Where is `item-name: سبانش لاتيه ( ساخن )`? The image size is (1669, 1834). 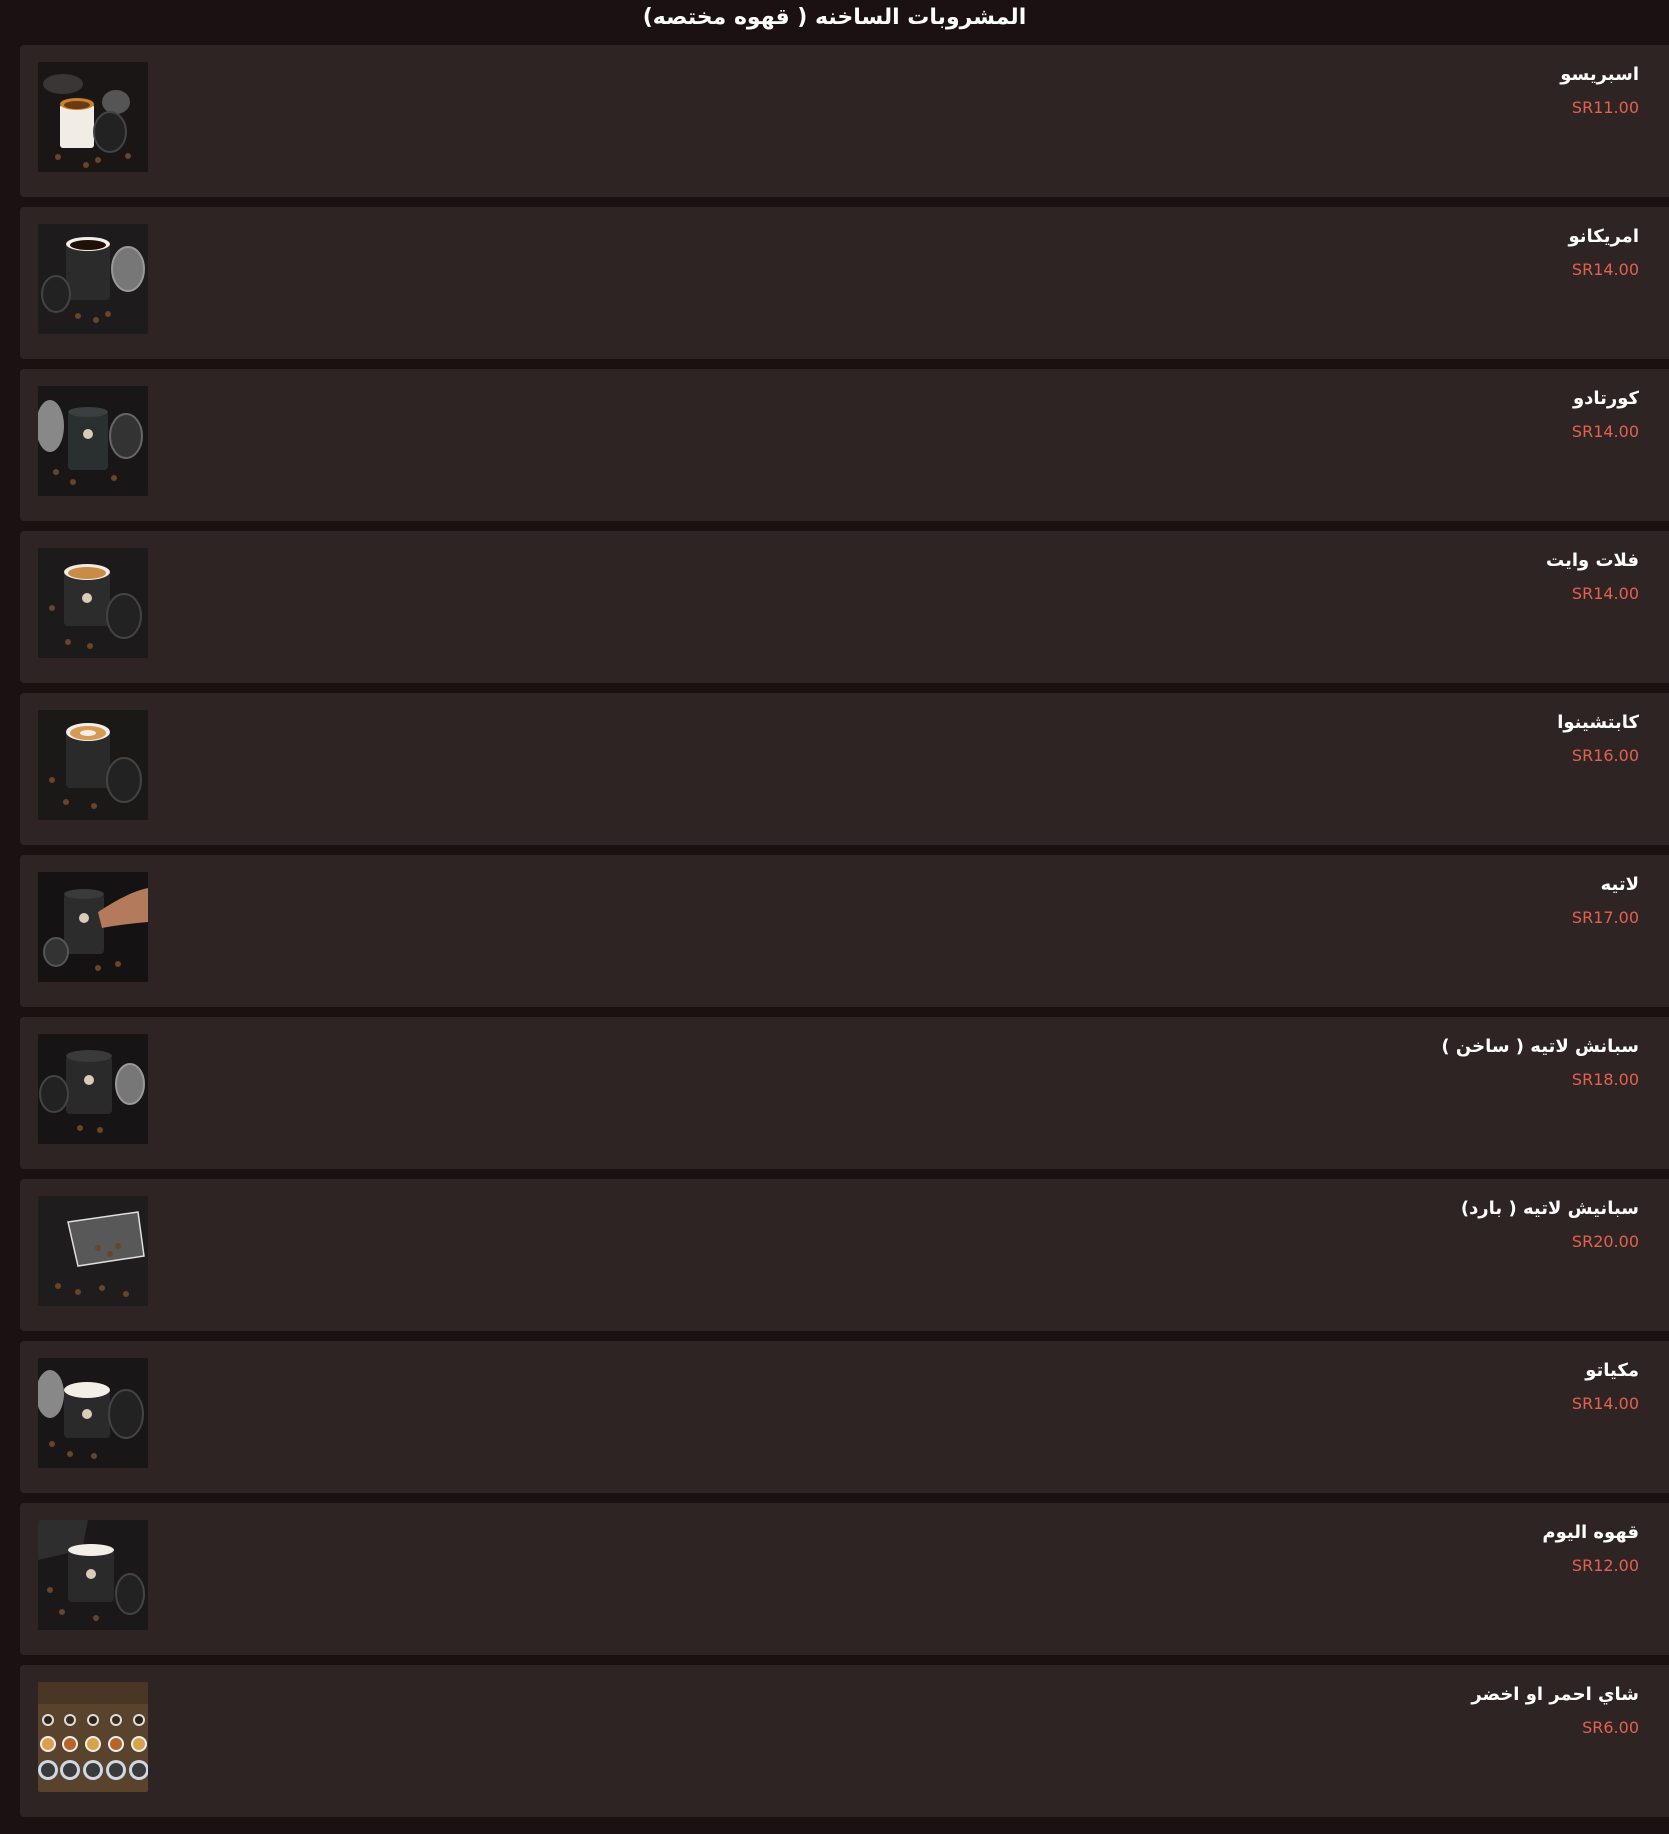 item-name: سبانش لاتيه ( ساخن ) is located at coordinates (1540, 1046).